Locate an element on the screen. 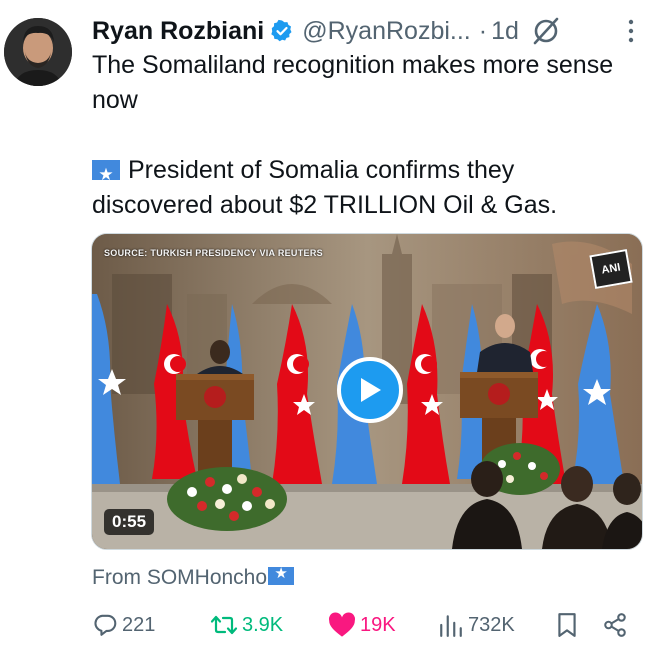 The width and height of the screenshot is (664, 654). play-icon is located at coordinates (371, 390).